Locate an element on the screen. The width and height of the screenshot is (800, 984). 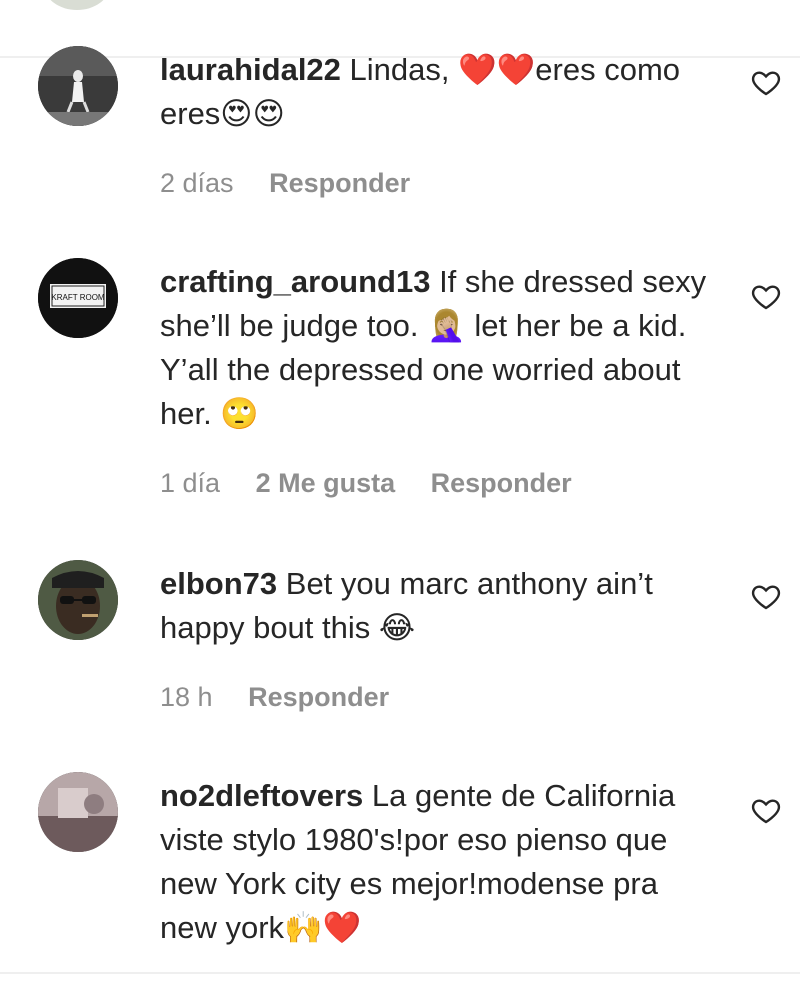
divider is located at coordinates (400, 973).